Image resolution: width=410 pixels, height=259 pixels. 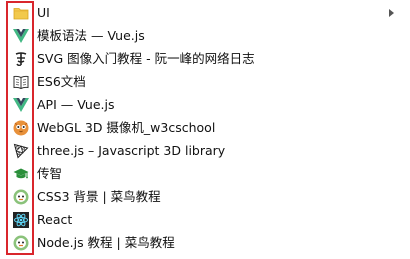 What do you see at coordinates (146, 58) in the screenshot?
I see `bookmark-label: SVG 图像入门教程 - 阮一峰的网络日志` at bounding box center [146, 58].